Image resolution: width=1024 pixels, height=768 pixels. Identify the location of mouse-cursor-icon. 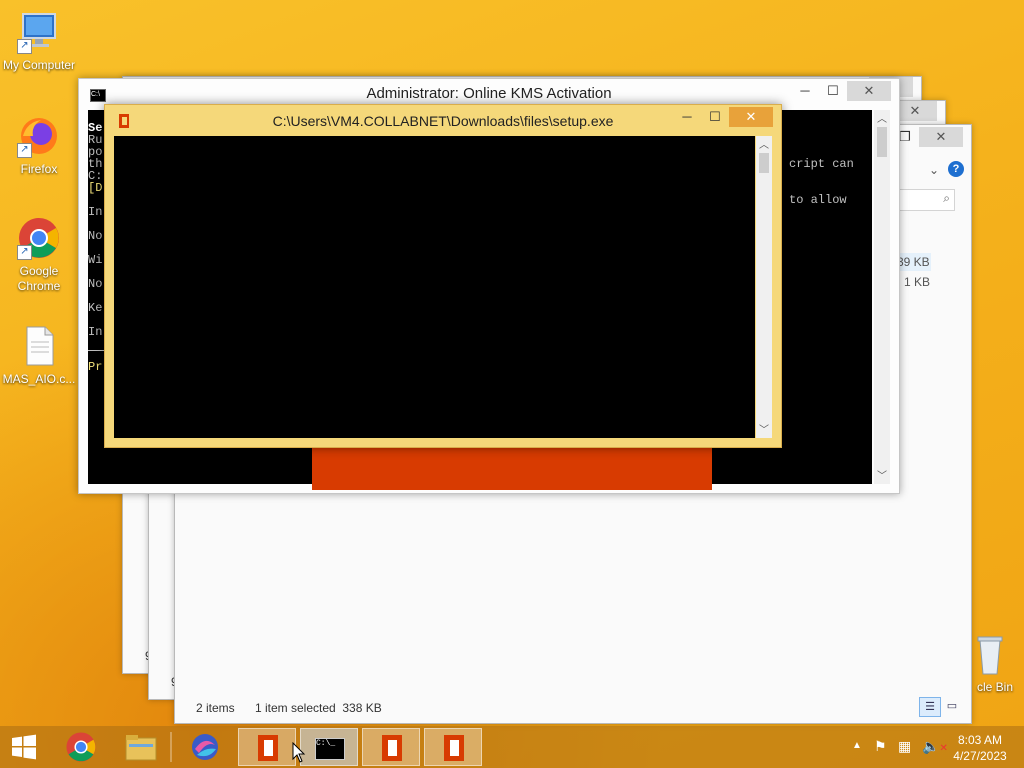
(299, 752).